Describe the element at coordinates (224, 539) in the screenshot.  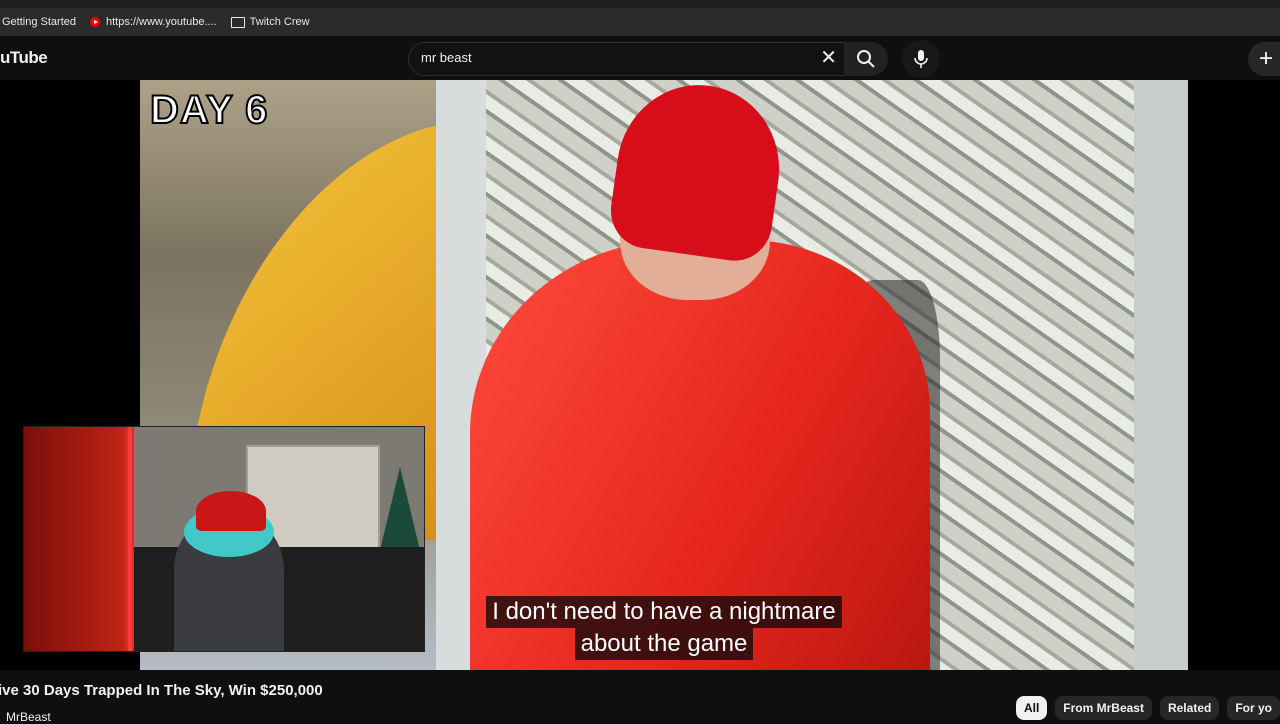
I see `webcam-overlay` at that location.